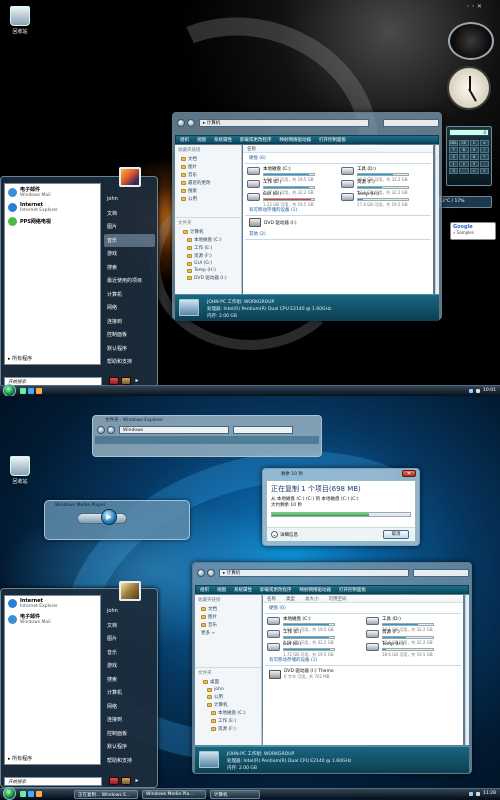 The image size is (500, 800). Describe the element at coordinates (313, 624) in the screenshot. I see `drive-item: 本地磁盘 (C:) 2.04 GB 可用，共 19.5 GB` at that location.